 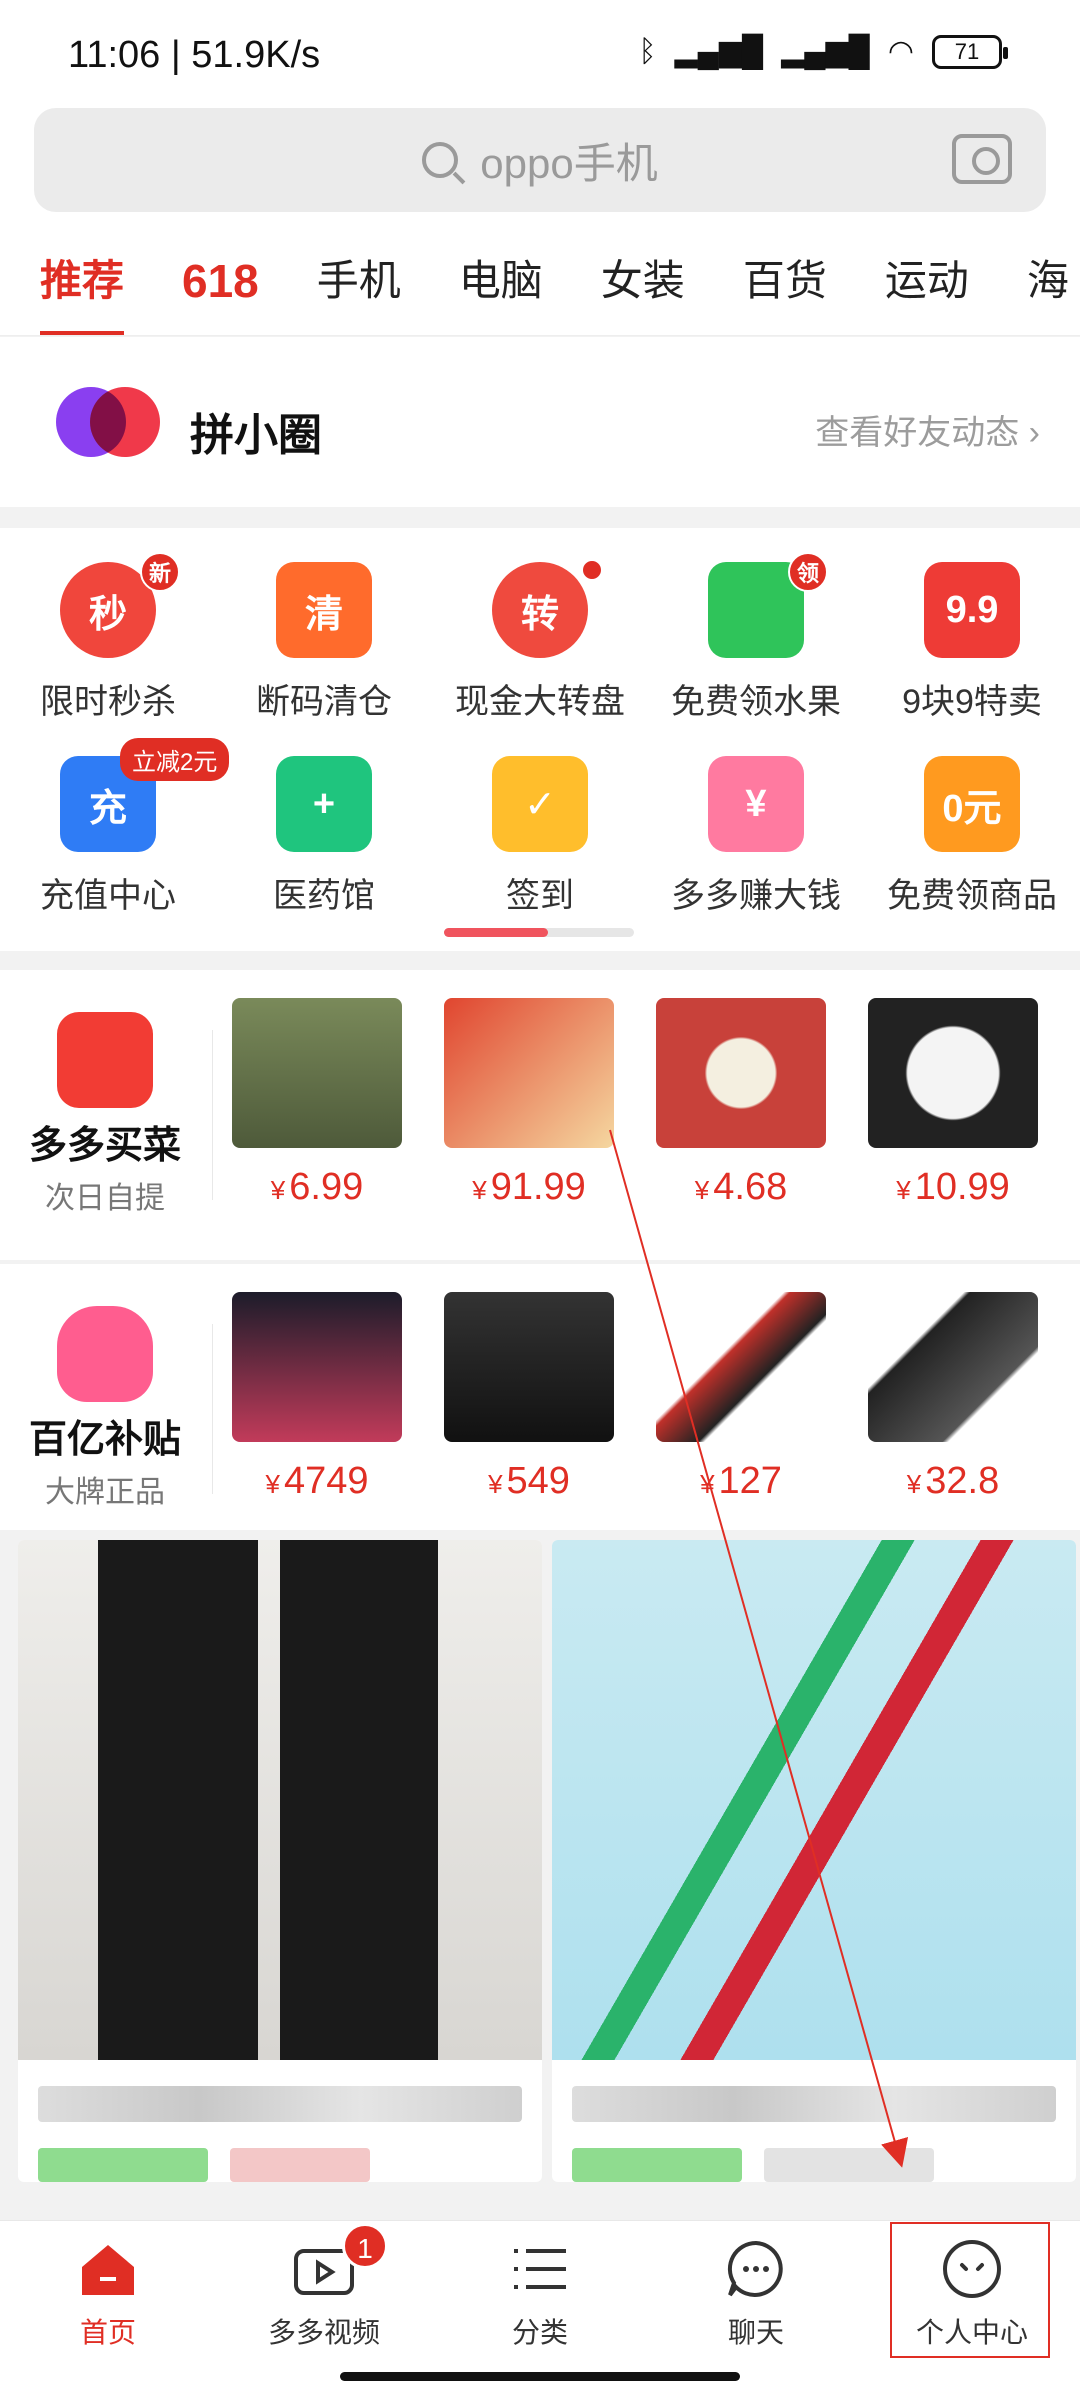 I want to click on search-input: oppo手机, so click(x=540, y=160).